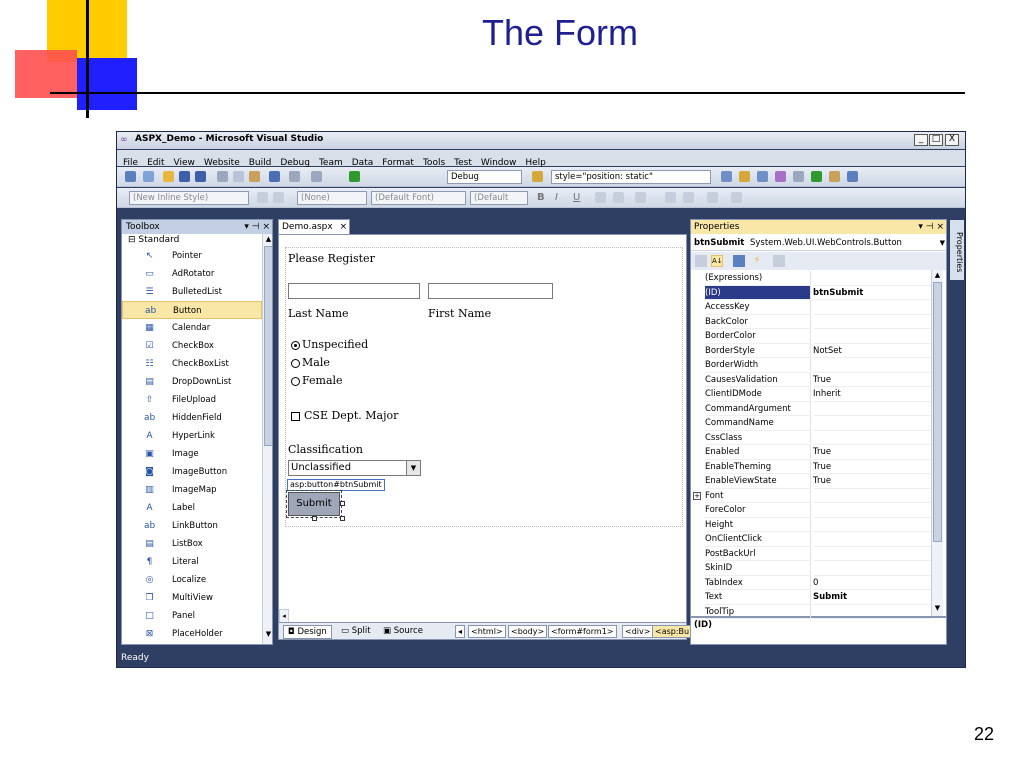 The width and height of the screenshot is (1024, 768). Describe the element at coordinates (872, 351) in the screenshot. I see `property-value: NotSet` at that location.